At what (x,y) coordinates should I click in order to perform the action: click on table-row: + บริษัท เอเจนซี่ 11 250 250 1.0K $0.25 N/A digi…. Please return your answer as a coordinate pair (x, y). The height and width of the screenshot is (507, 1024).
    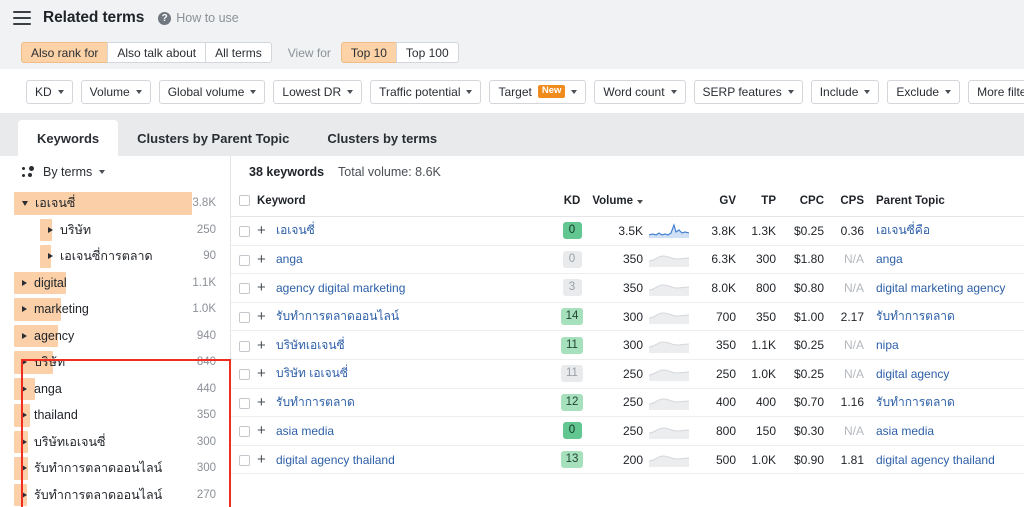
    Looking at the image, I should click on (627, 374).